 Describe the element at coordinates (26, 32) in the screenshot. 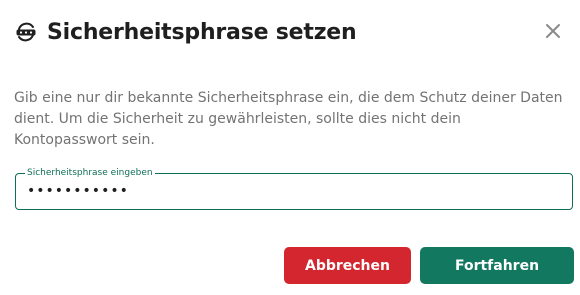

I see `shield-key-icon` at that location.